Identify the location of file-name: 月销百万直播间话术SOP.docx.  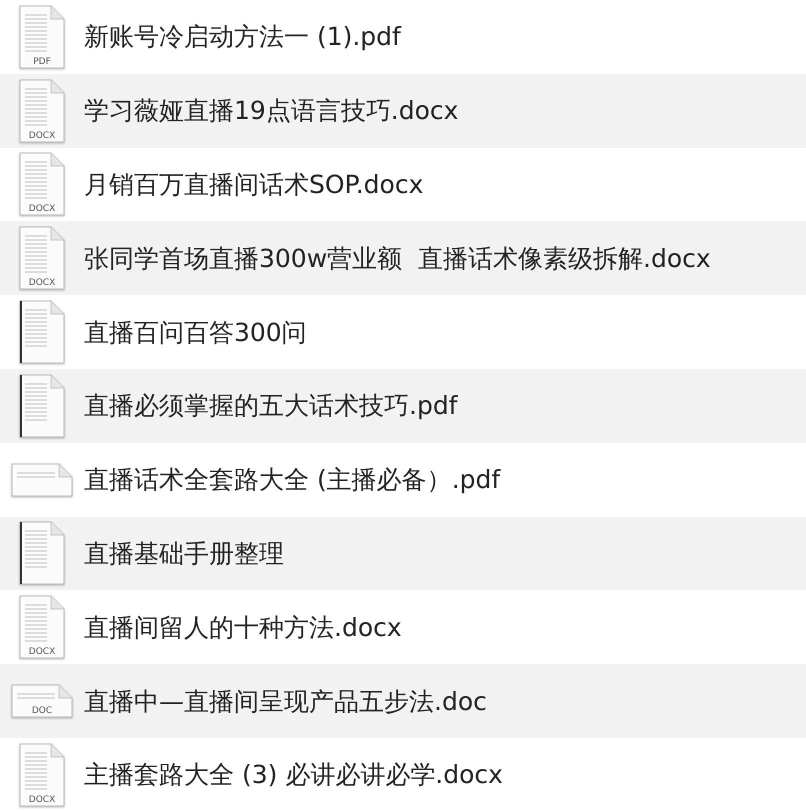
(254, 184).